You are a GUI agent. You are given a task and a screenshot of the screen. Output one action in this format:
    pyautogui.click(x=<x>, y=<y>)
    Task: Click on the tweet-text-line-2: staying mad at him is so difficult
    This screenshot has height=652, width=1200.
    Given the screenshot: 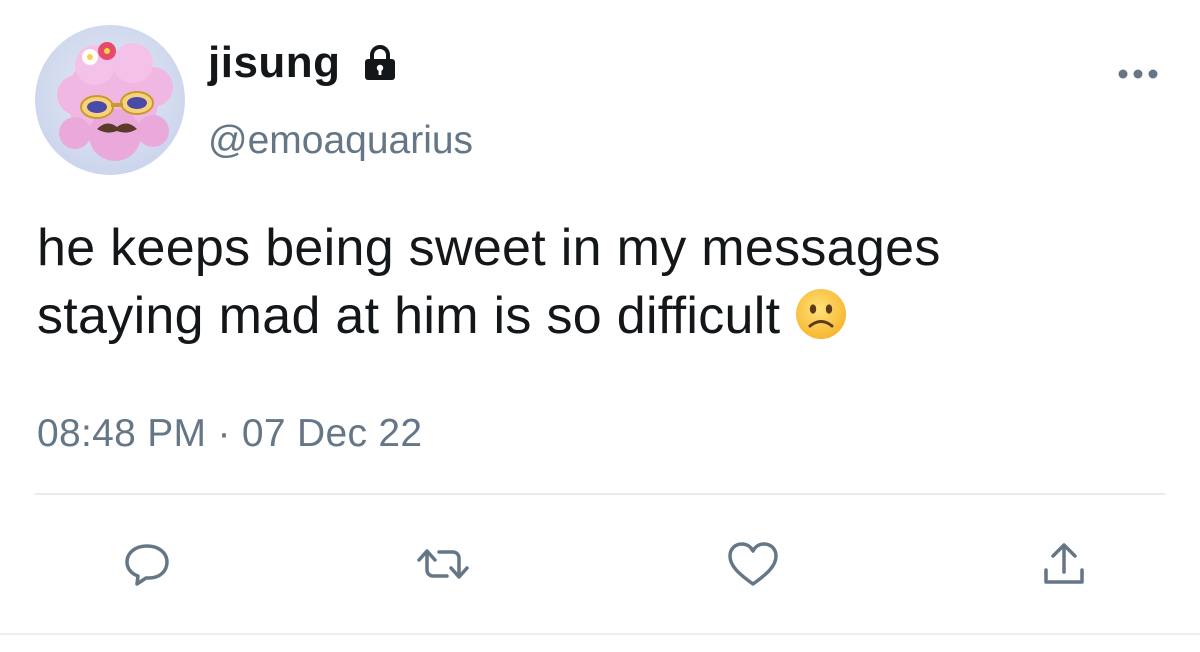 What is the action you would take?
    pyautogui.click(x=607, y=320)
    